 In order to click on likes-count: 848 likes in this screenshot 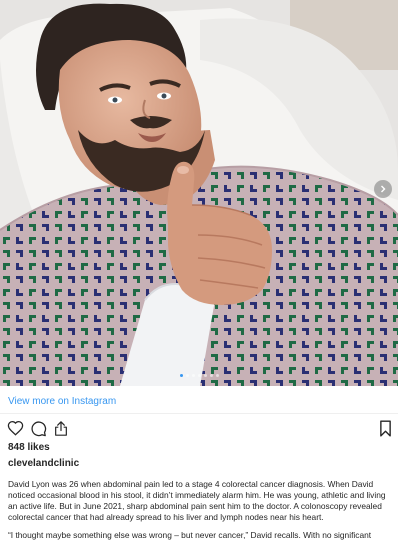, I will do `click(29, 447)`.